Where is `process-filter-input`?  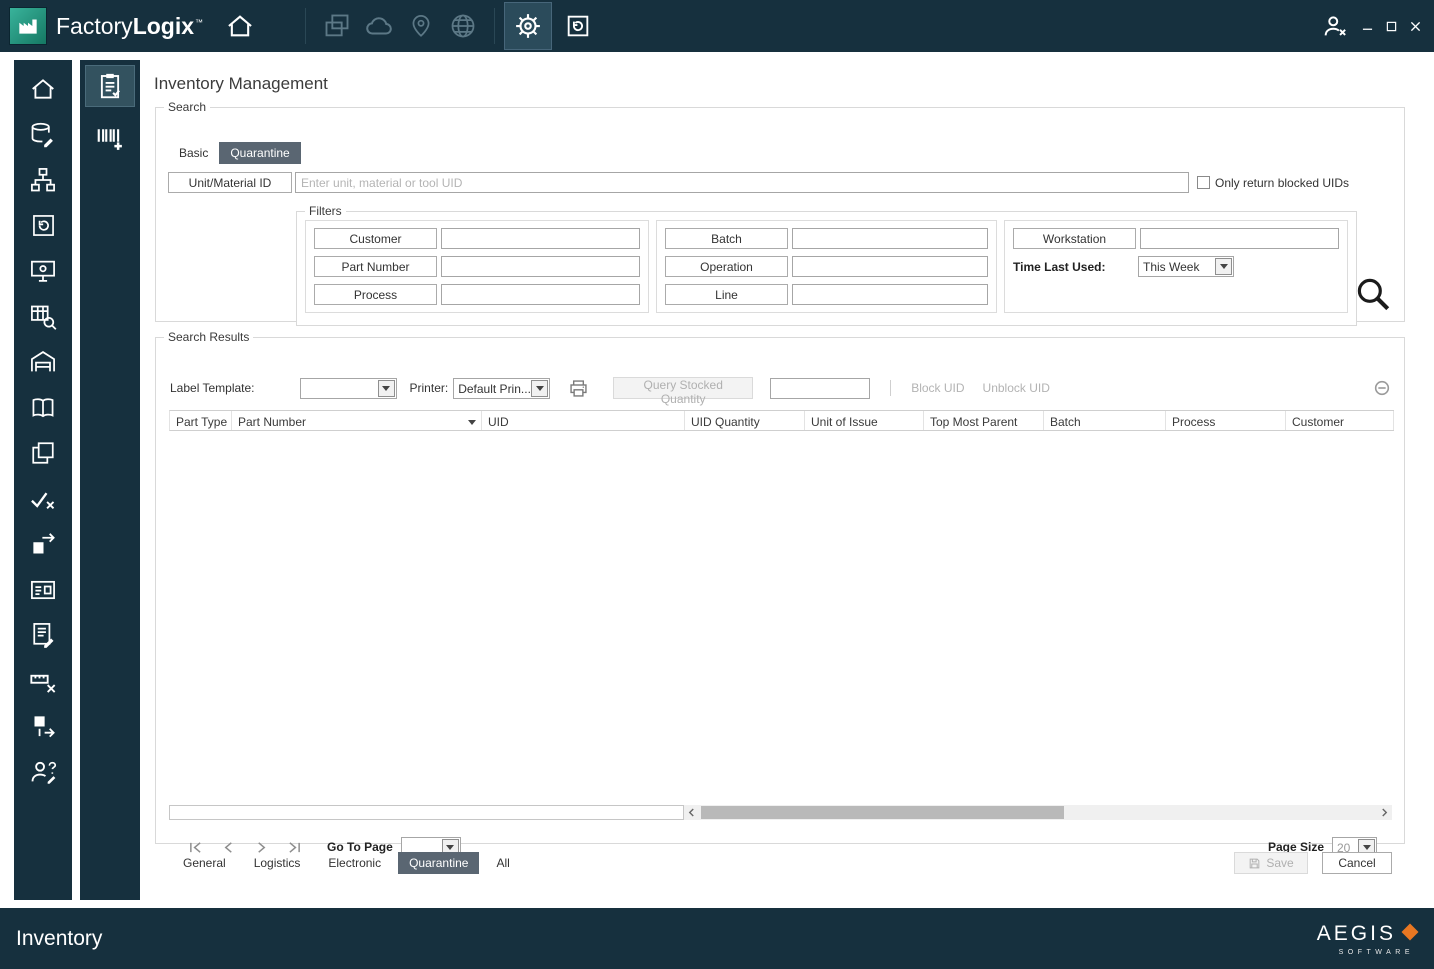 process-filter-input is located at coordinates (540, 294).